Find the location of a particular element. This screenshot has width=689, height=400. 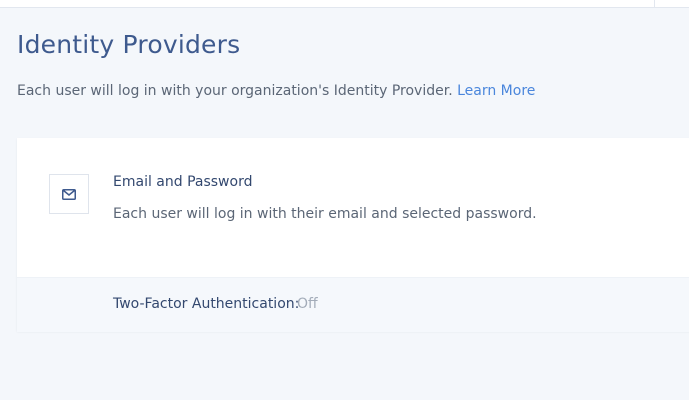

learn-more-link: Learn More is located at coordinates (496, 91).